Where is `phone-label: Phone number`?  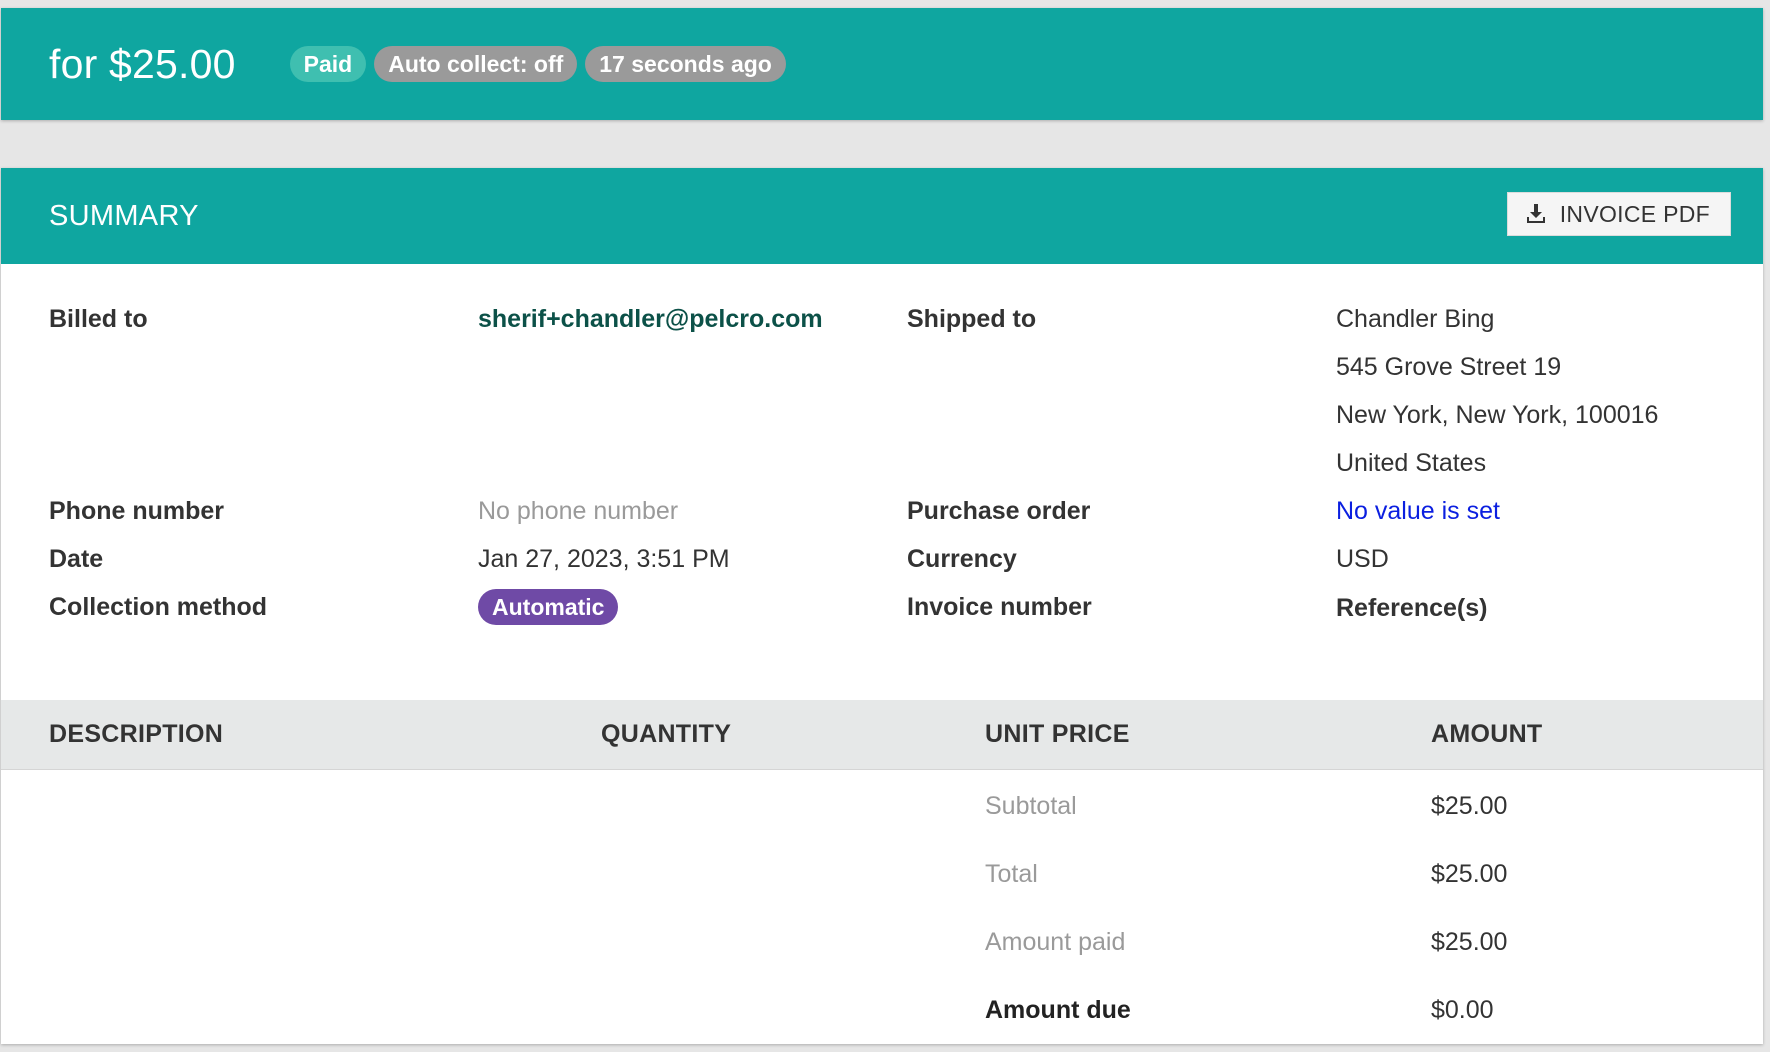 phone-label: Phone number is located at coordinates (137, 511).